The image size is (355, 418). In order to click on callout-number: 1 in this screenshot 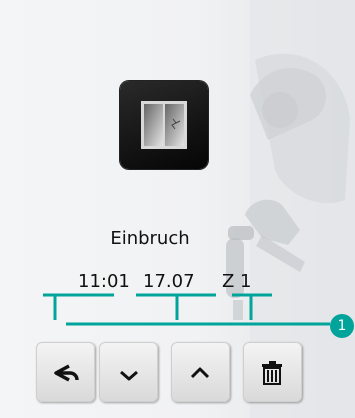, I will do `click(342, 326)`.